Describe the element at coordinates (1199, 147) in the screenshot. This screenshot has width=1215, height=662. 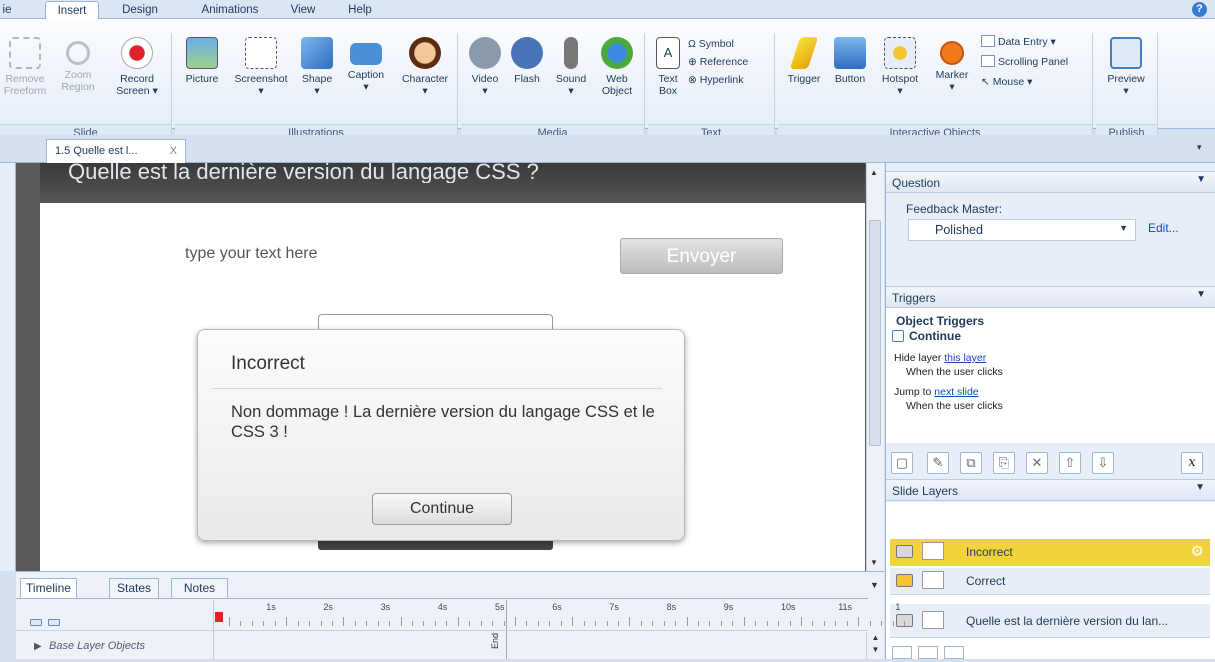
I see `tab-list-dropdown-icon: ▾` at that location.